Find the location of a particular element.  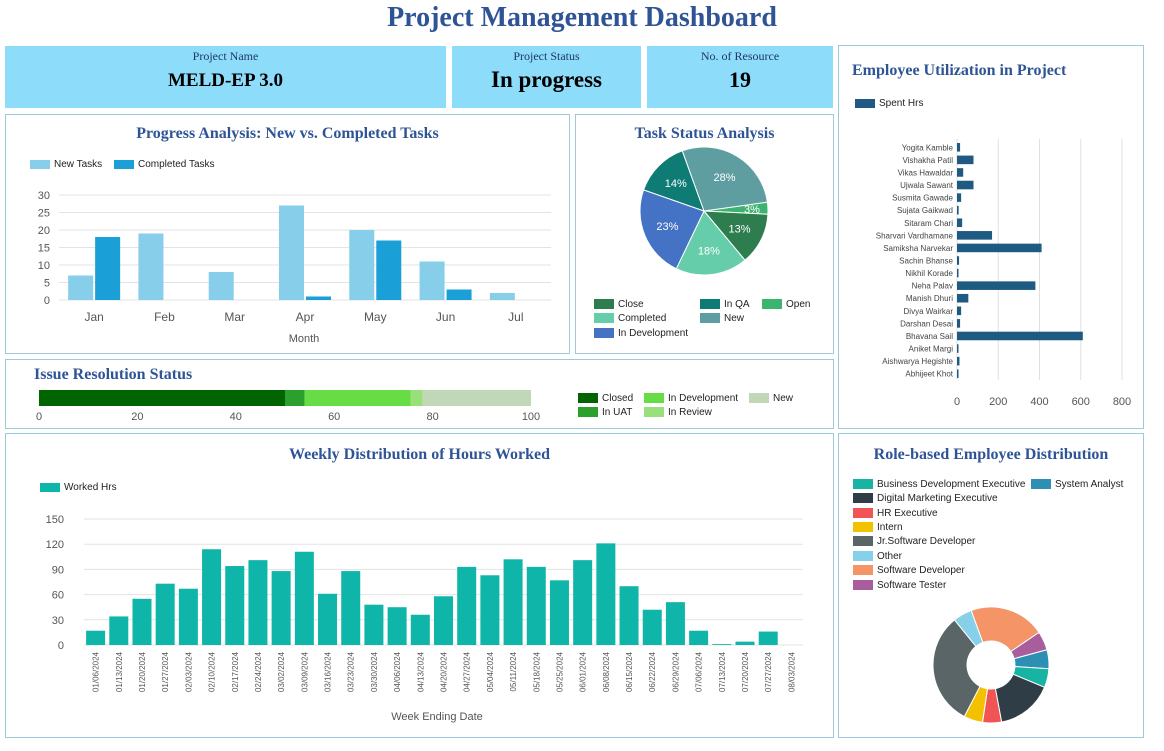

y-tick-label: 25 is located at coordinates (44, 214).